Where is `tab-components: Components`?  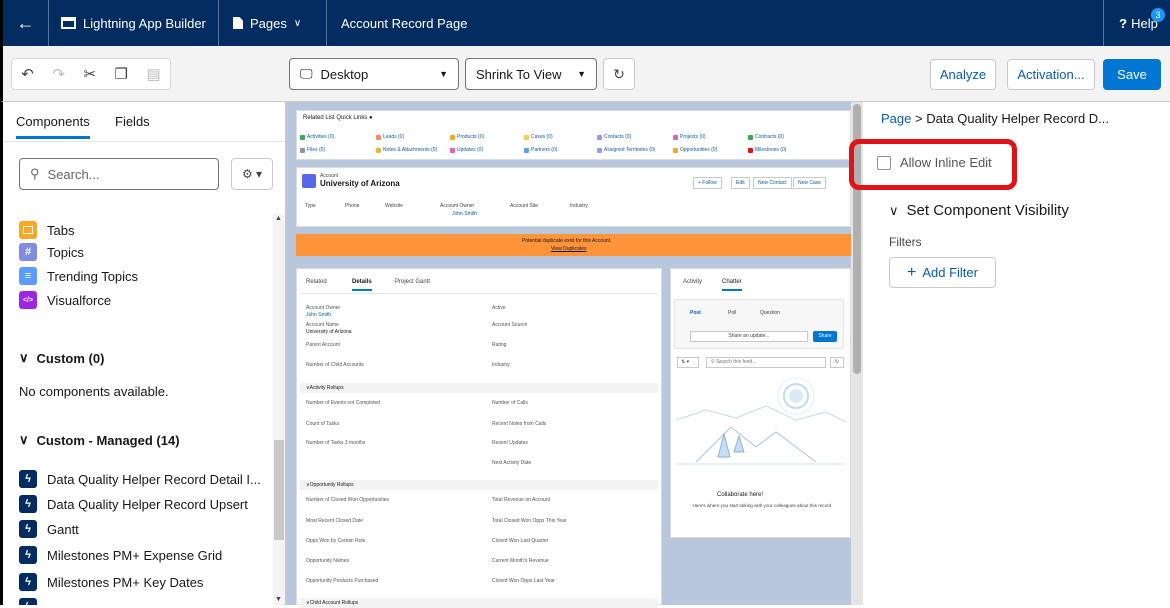 tab-components: Components is located at coordinates (53, 126).